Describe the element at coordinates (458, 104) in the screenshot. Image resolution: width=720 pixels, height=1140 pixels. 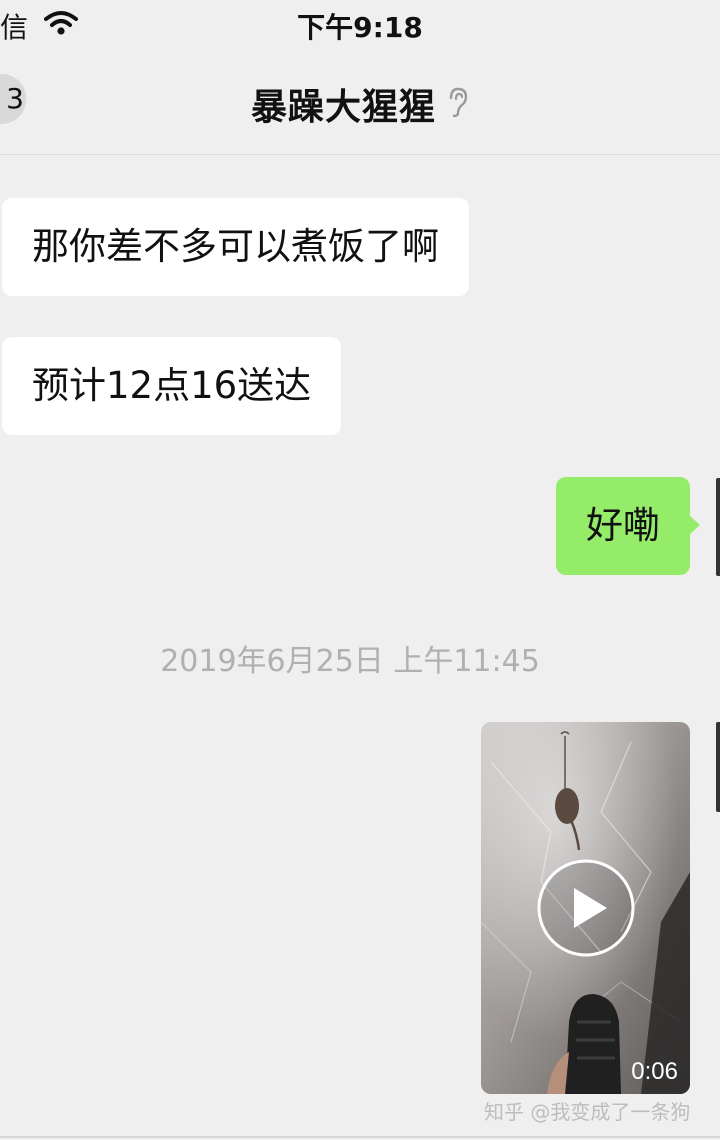
I see `ear-icon` at that location.